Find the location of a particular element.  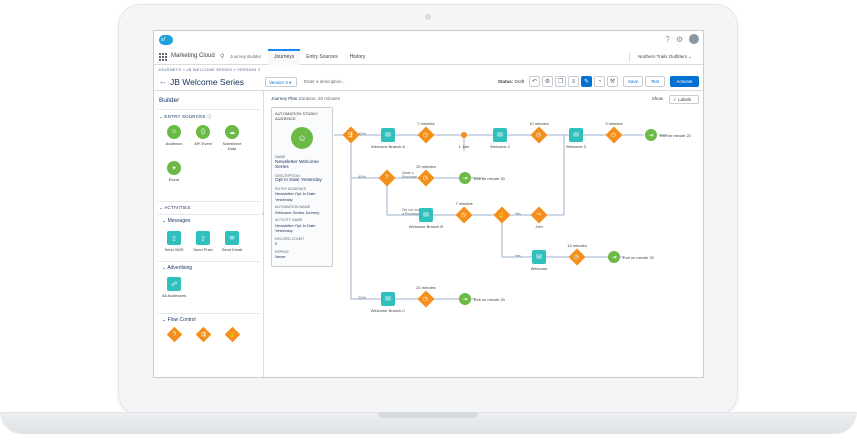

node-label: Welcome 3 is located at coordinates (576, 146).